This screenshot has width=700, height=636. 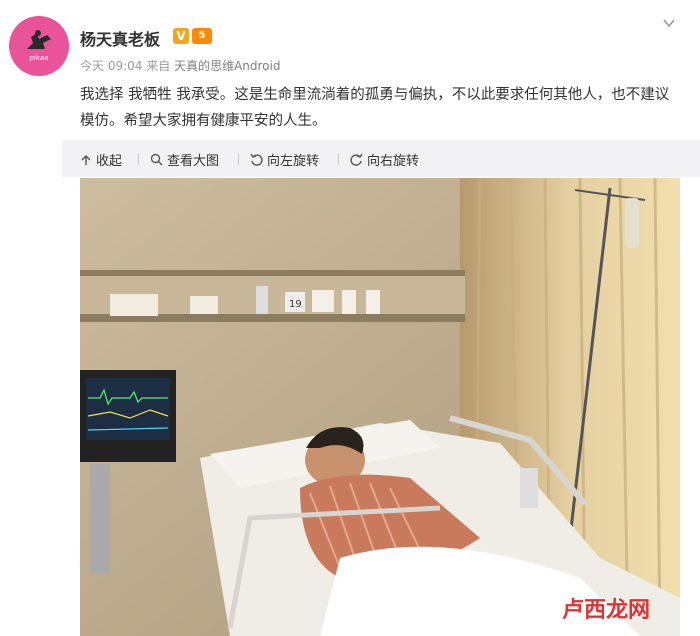 I want to click on collapse-button: 收起, so click(x=101, y=159).